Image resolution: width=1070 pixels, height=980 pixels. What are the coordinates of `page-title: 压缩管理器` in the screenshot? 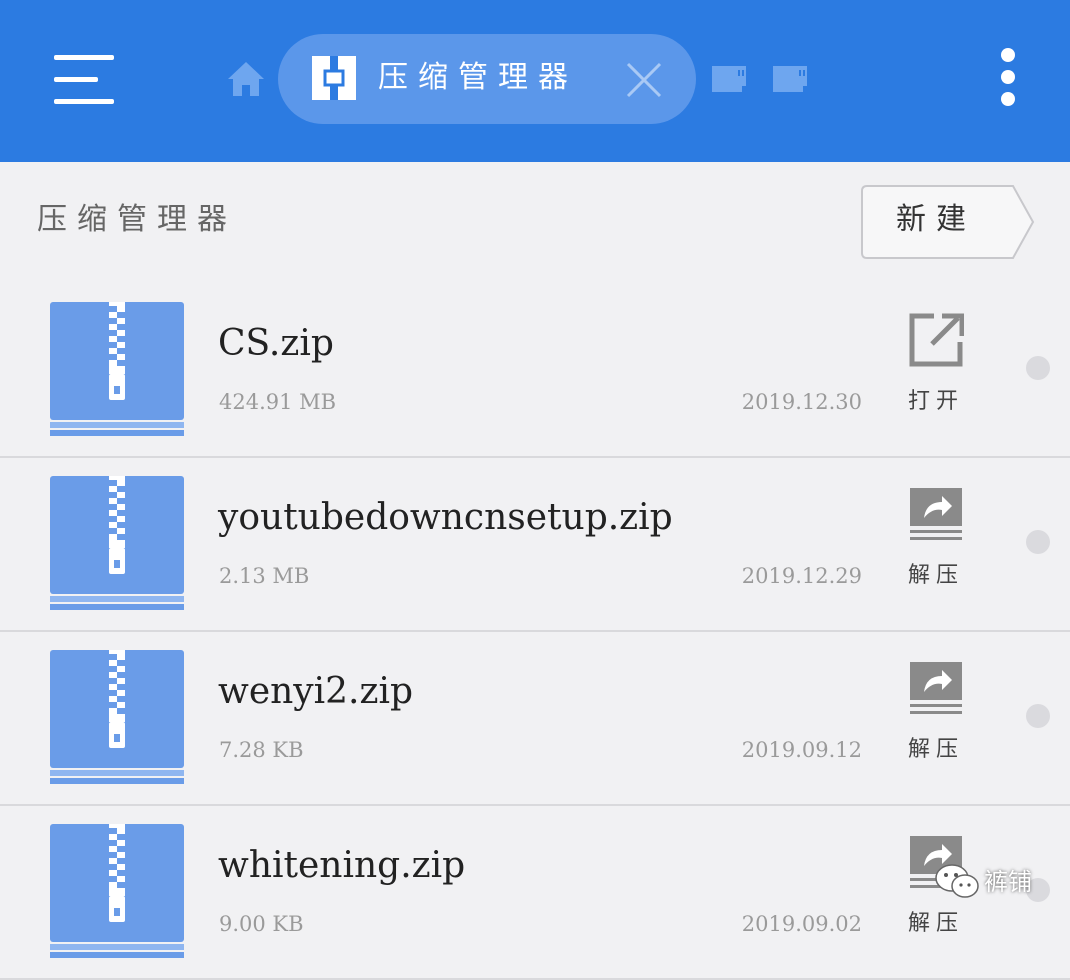 It's located at (137, 219).